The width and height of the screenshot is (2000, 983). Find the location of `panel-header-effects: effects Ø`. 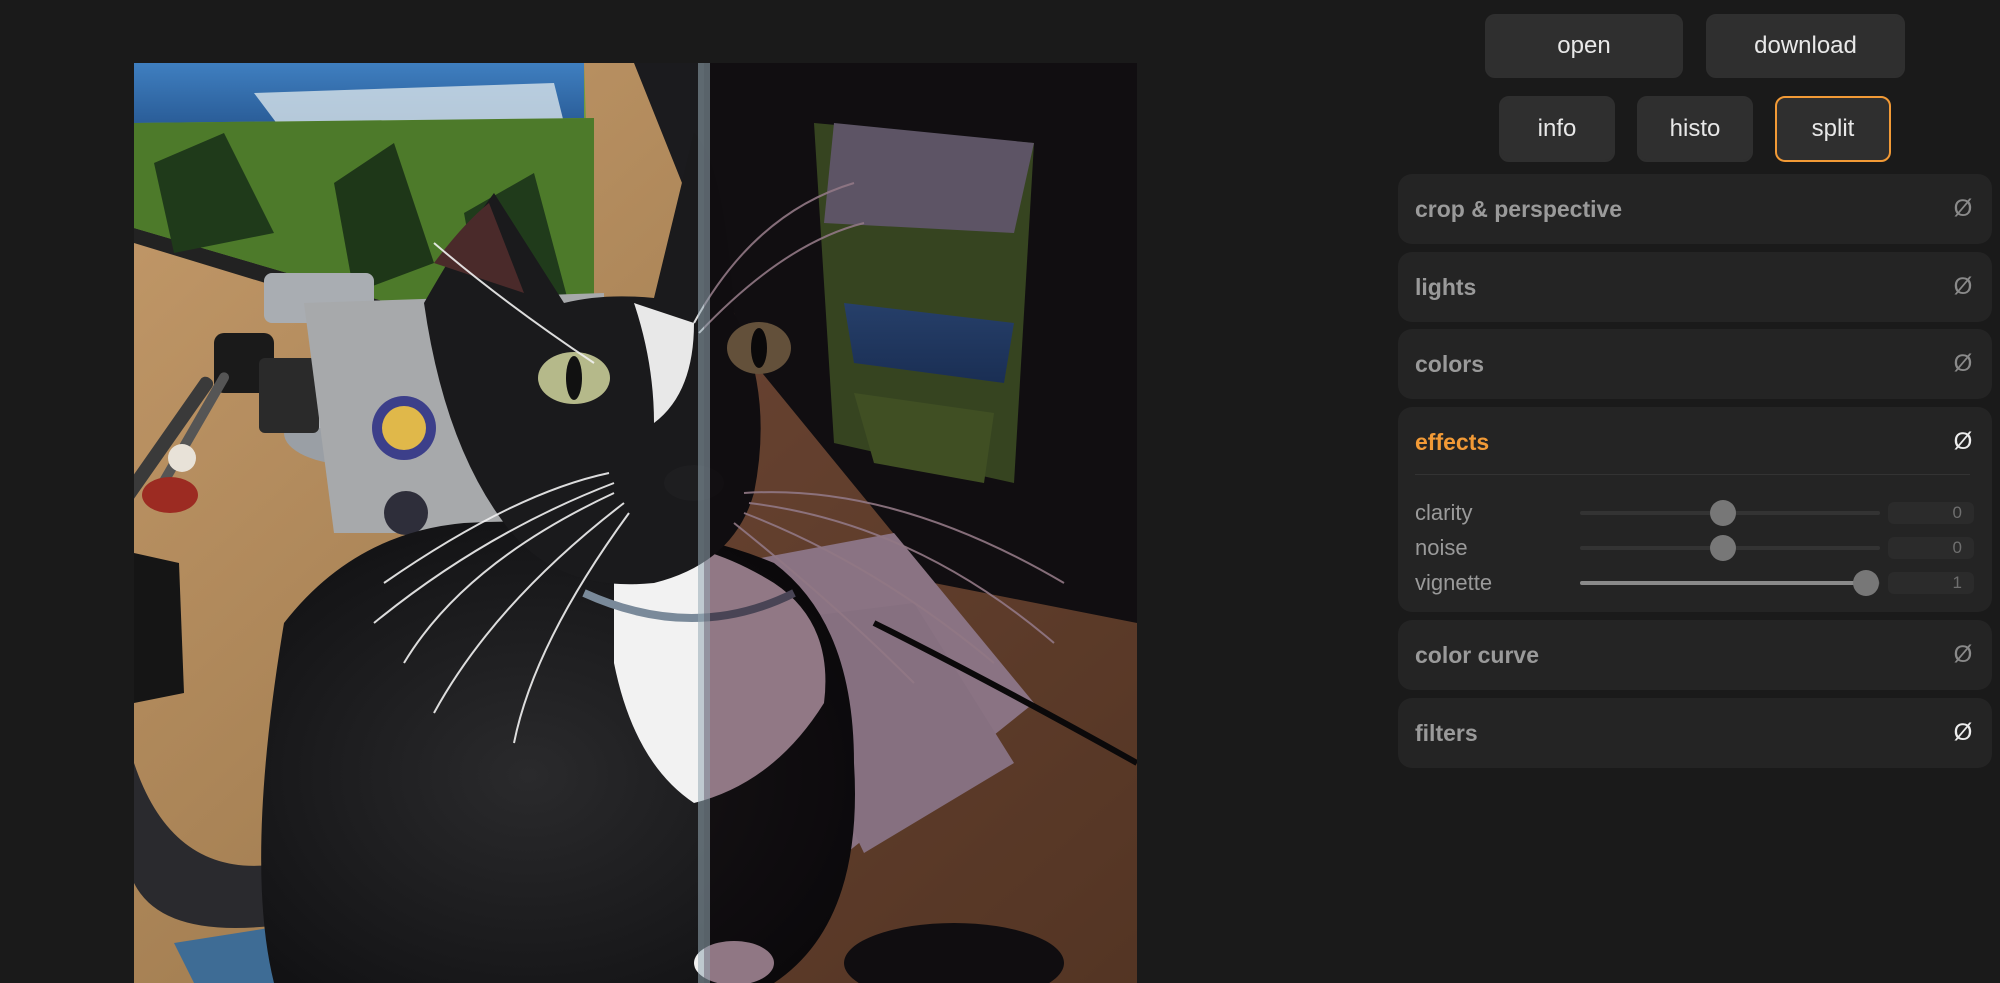

panel-header-effects: effects Ø is located at coordinates (1695, 442).